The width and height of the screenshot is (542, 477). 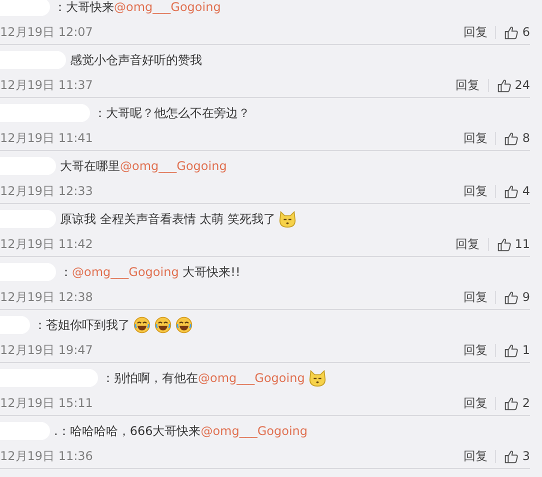 What do you see at coordinates (47, 191) in the screenshot?
I see `comment-time: 12月19日 12:33` at bounding box center [47, 191].